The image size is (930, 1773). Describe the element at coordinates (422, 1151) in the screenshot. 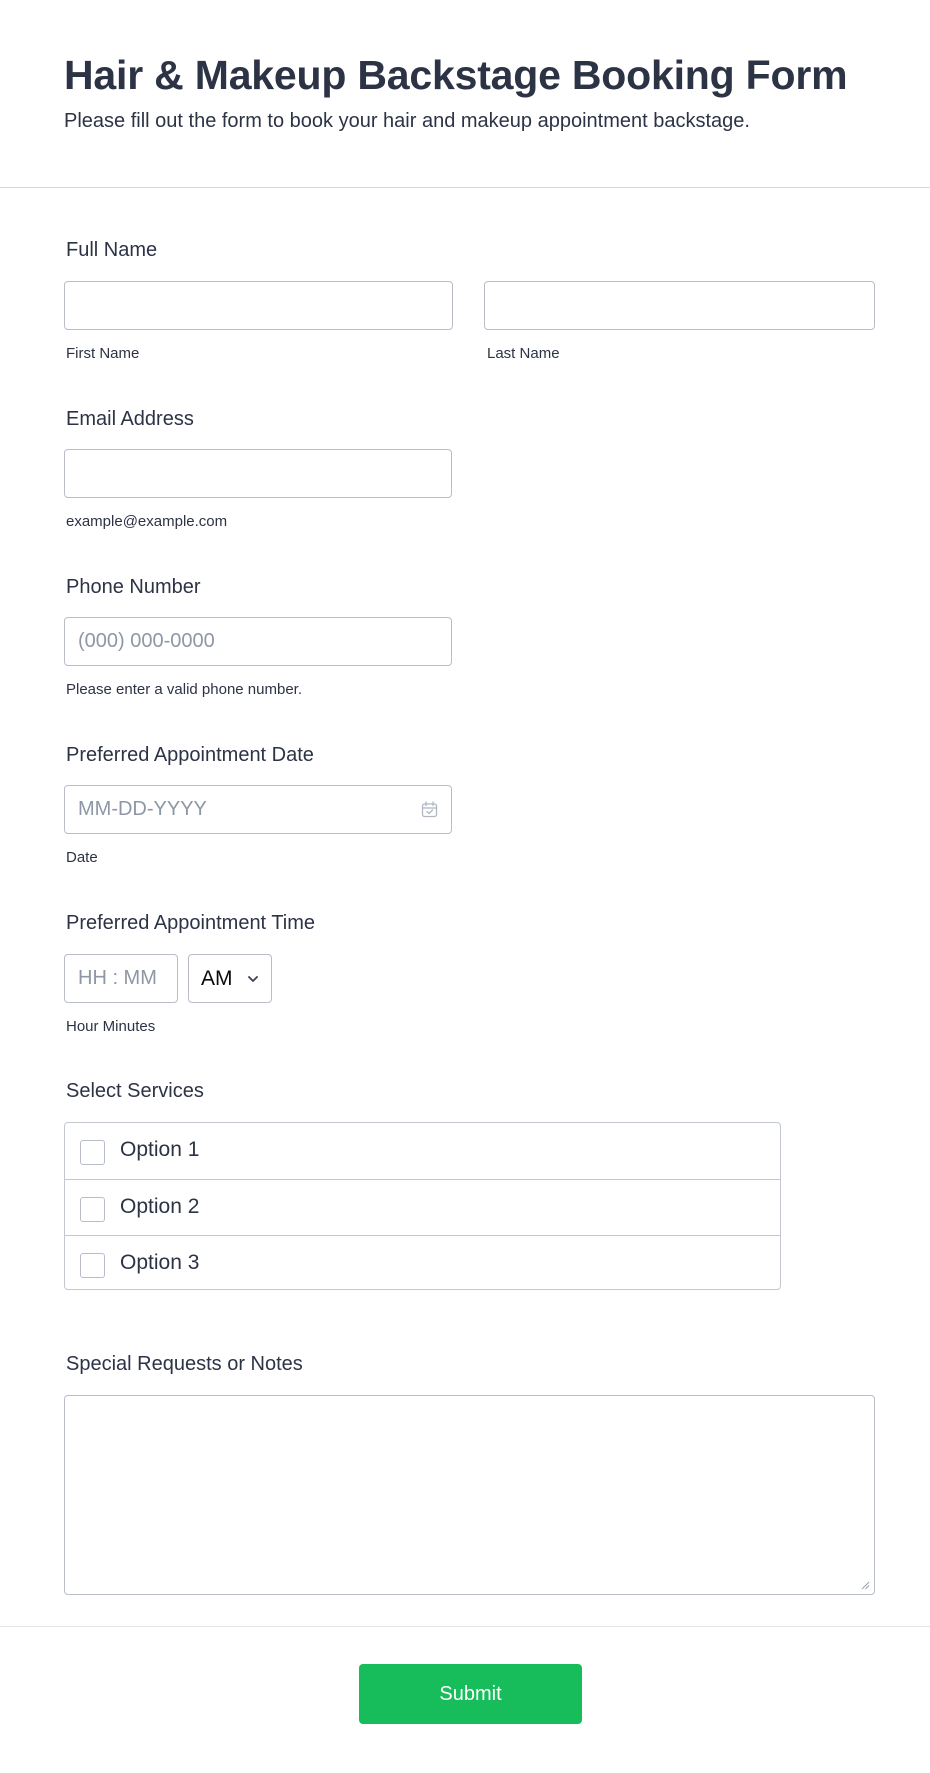

I see `service-option: Option 1` at that location.